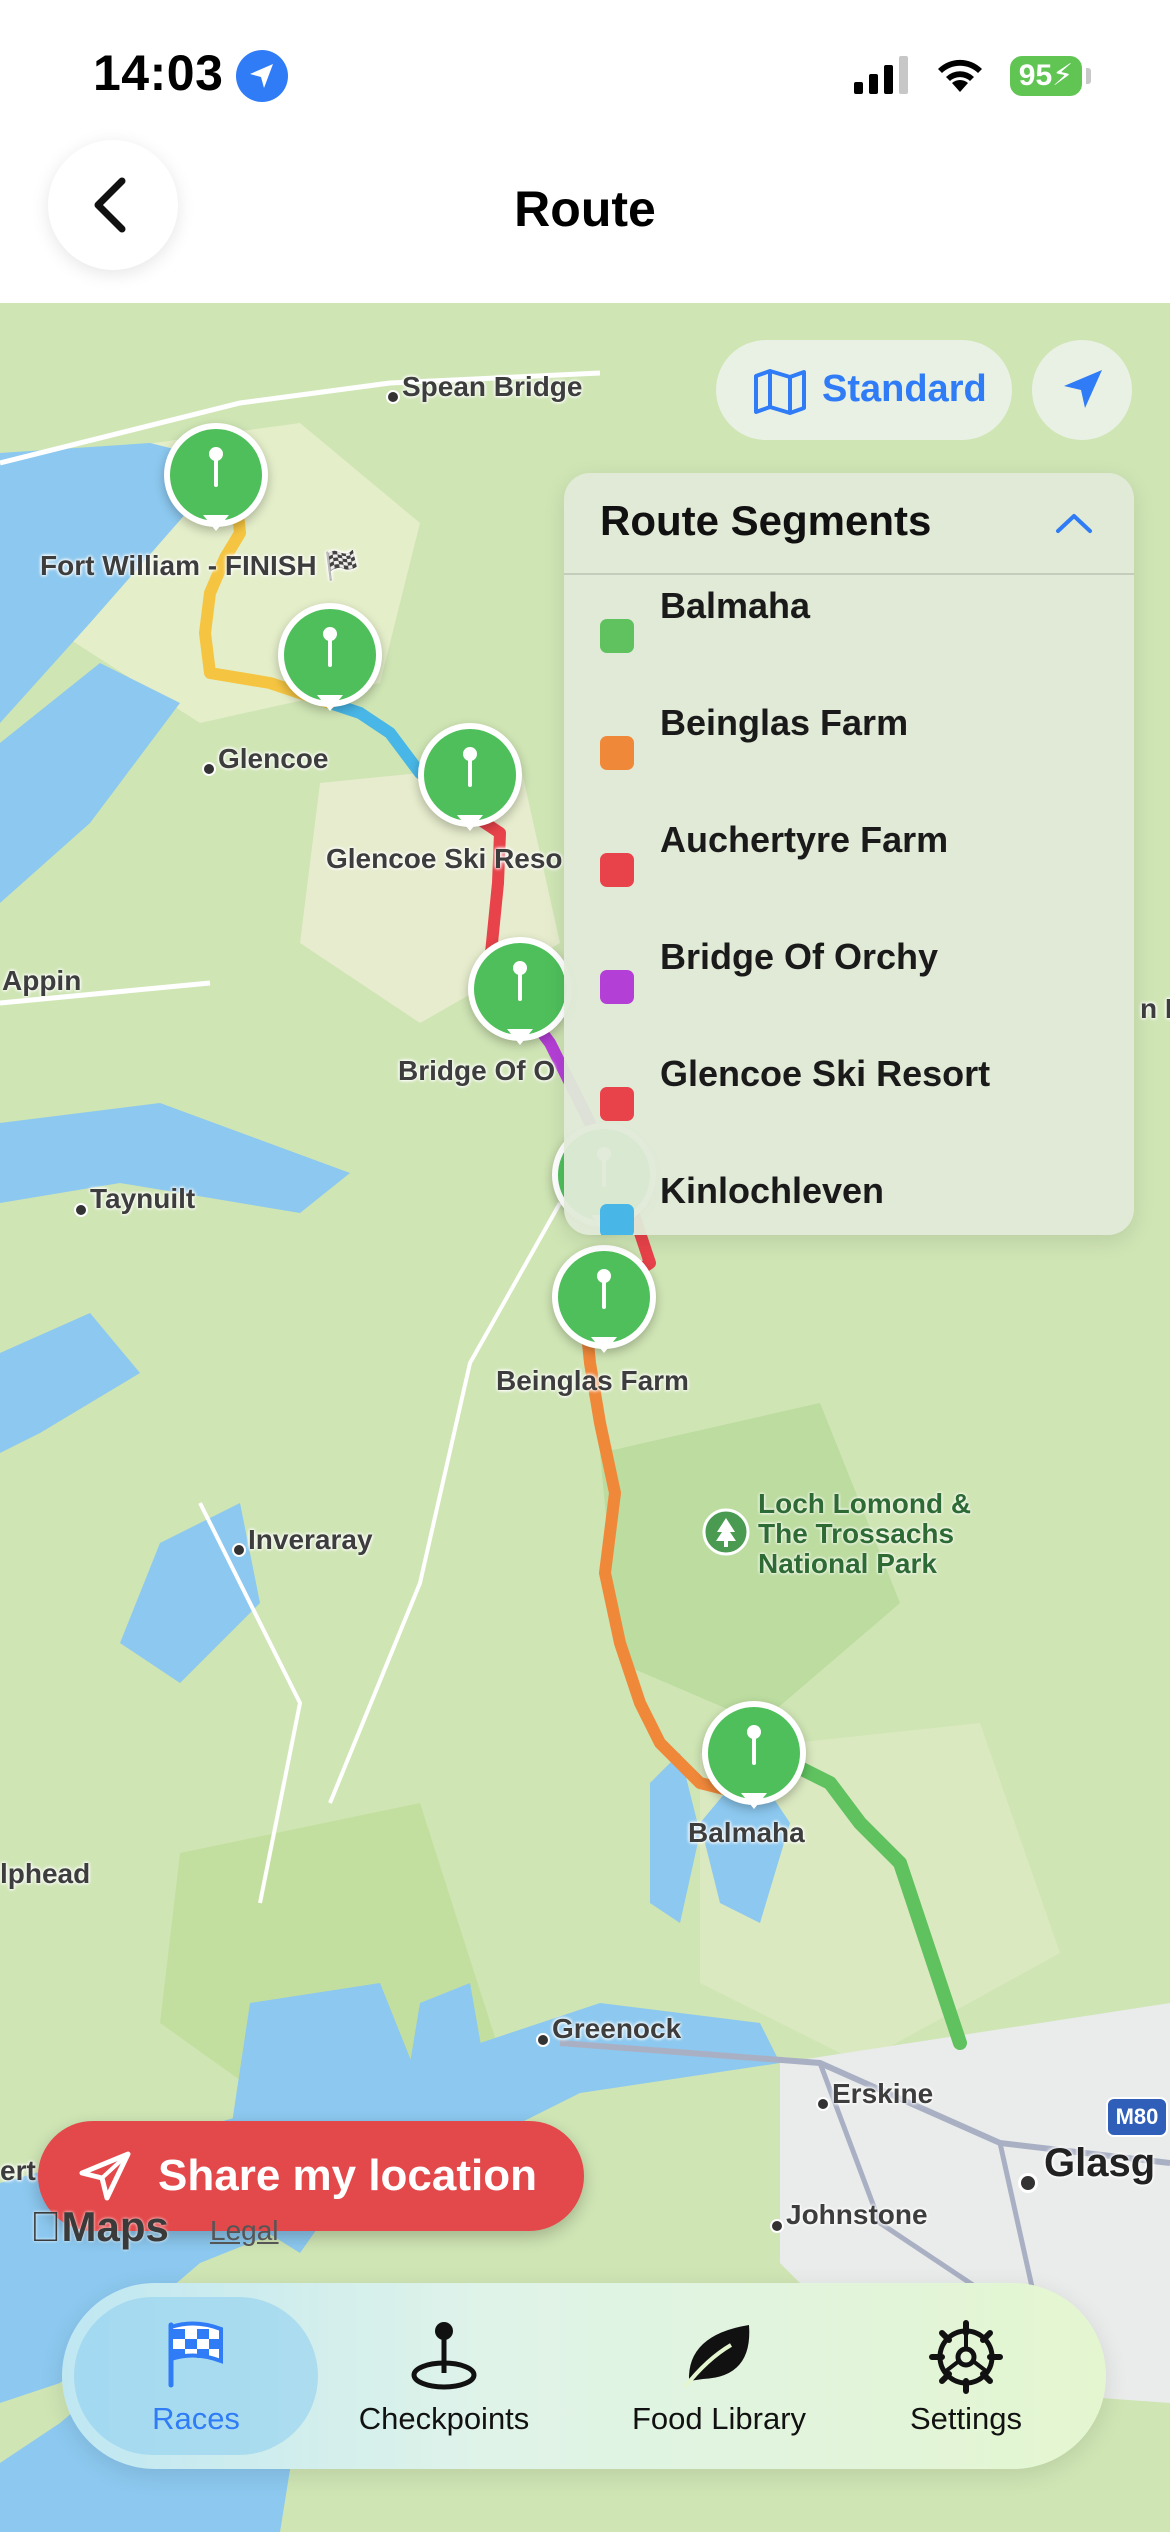  Describe the element at coordinates (1100, 2163) in the screenshot. I see `place-glasgow: Glasg` at that location.